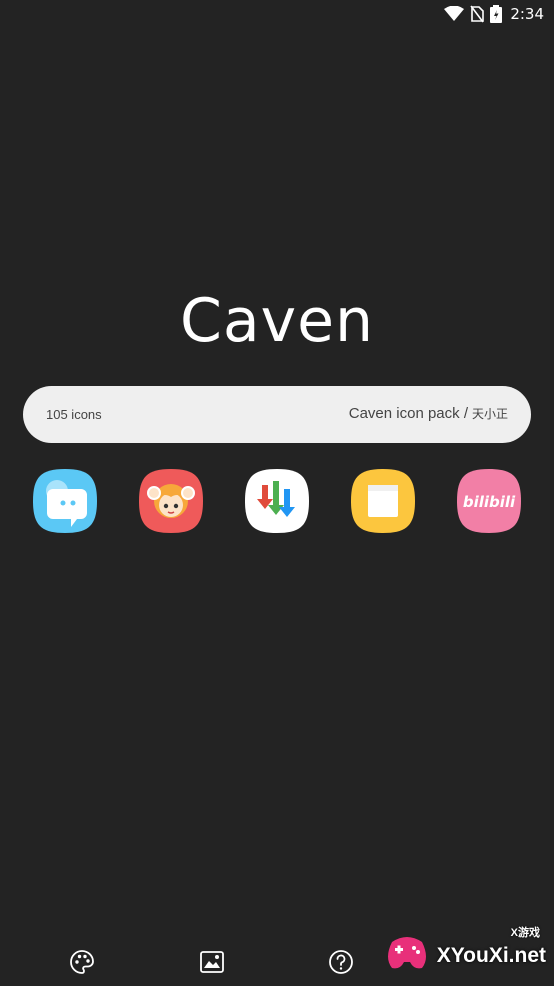  Describe the element at coordinates (277, 321) in the screenshot. I see `page-title: Caven` at that location.